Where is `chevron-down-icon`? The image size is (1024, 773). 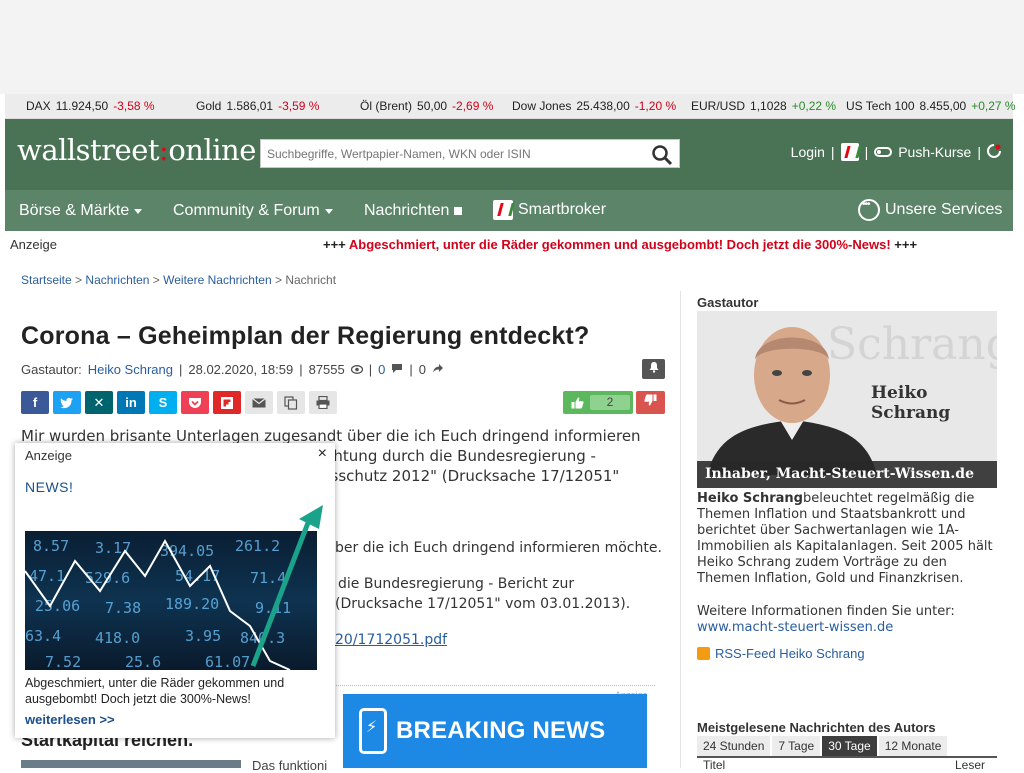
chevron-down-icon is located at coordinates (328, 211).